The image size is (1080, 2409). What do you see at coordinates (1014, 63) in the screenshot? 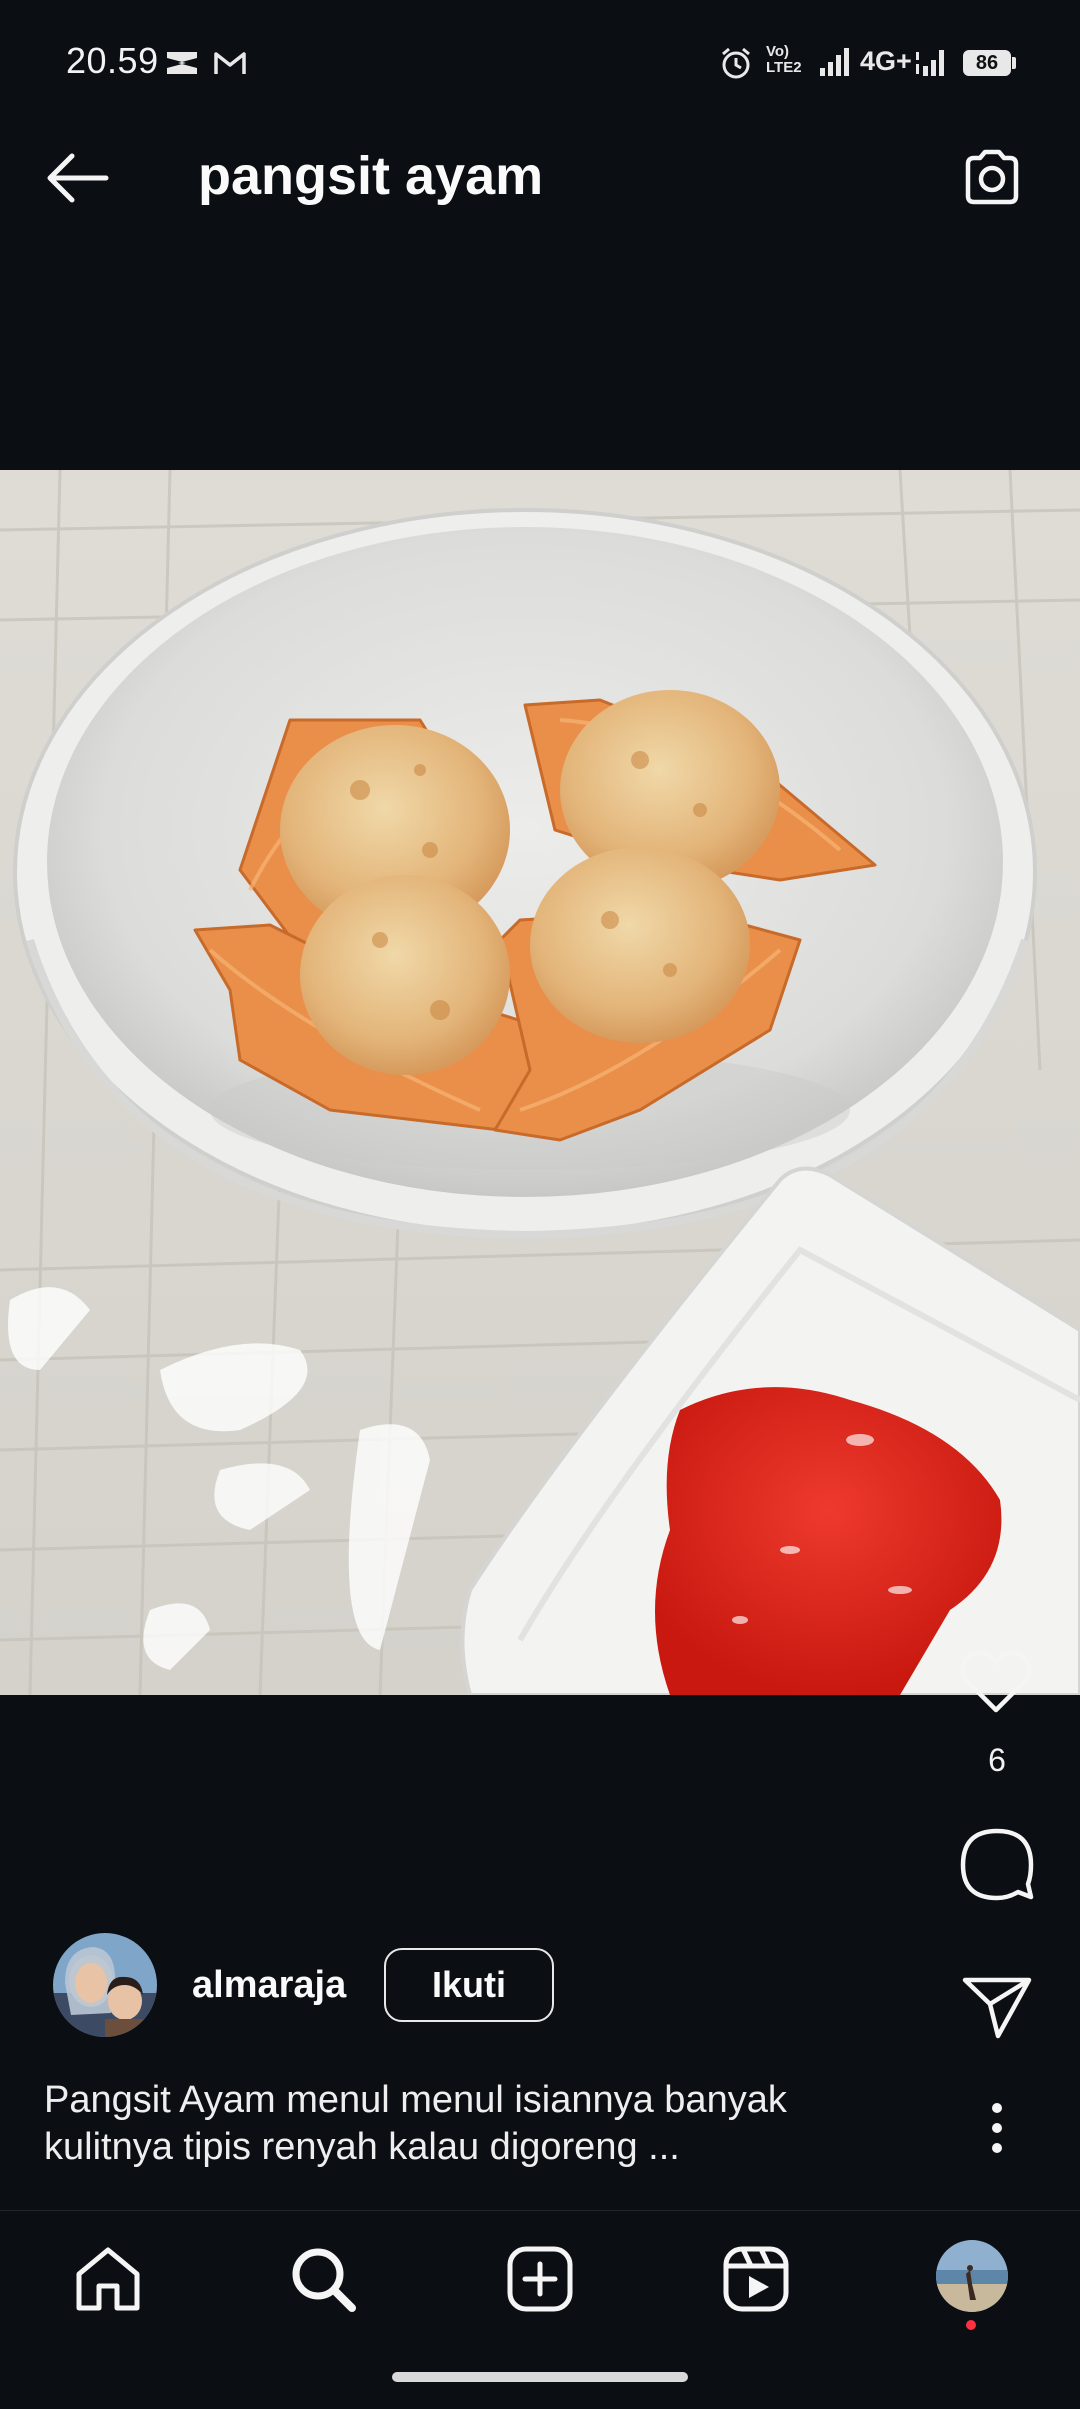
I see `battery-tip` at bounding box center [1014, 63].